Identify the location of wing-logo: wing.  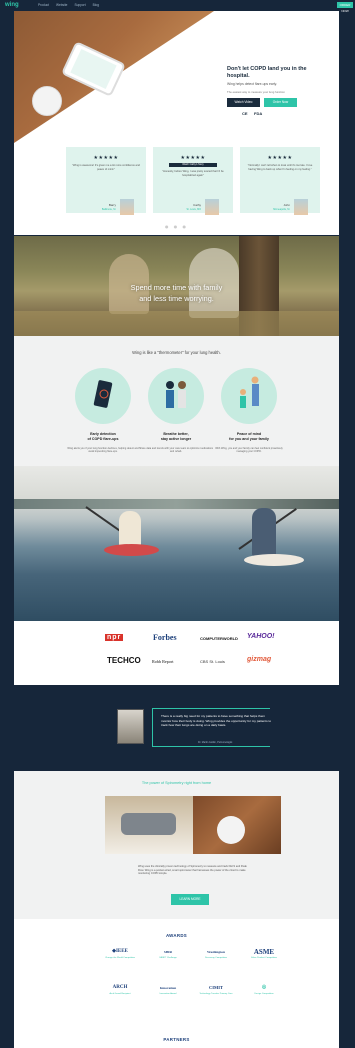
(12, 5).